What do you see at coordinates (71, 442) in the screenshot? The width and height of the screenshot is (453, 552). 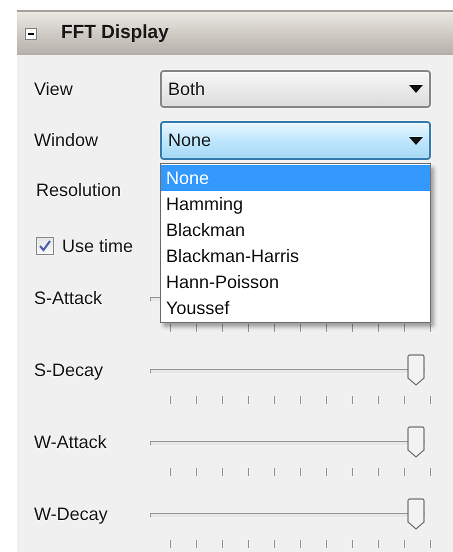 I see `slider-label: W-Attack` at bounding box center [71, 442].